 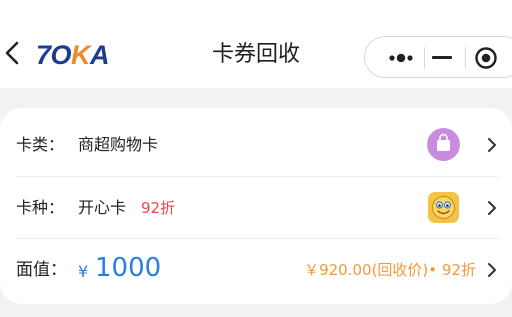 What do you see at coordinates (486, 58) in the screenshot?
I see `close-target-icon` at bounding box center [486, 58].